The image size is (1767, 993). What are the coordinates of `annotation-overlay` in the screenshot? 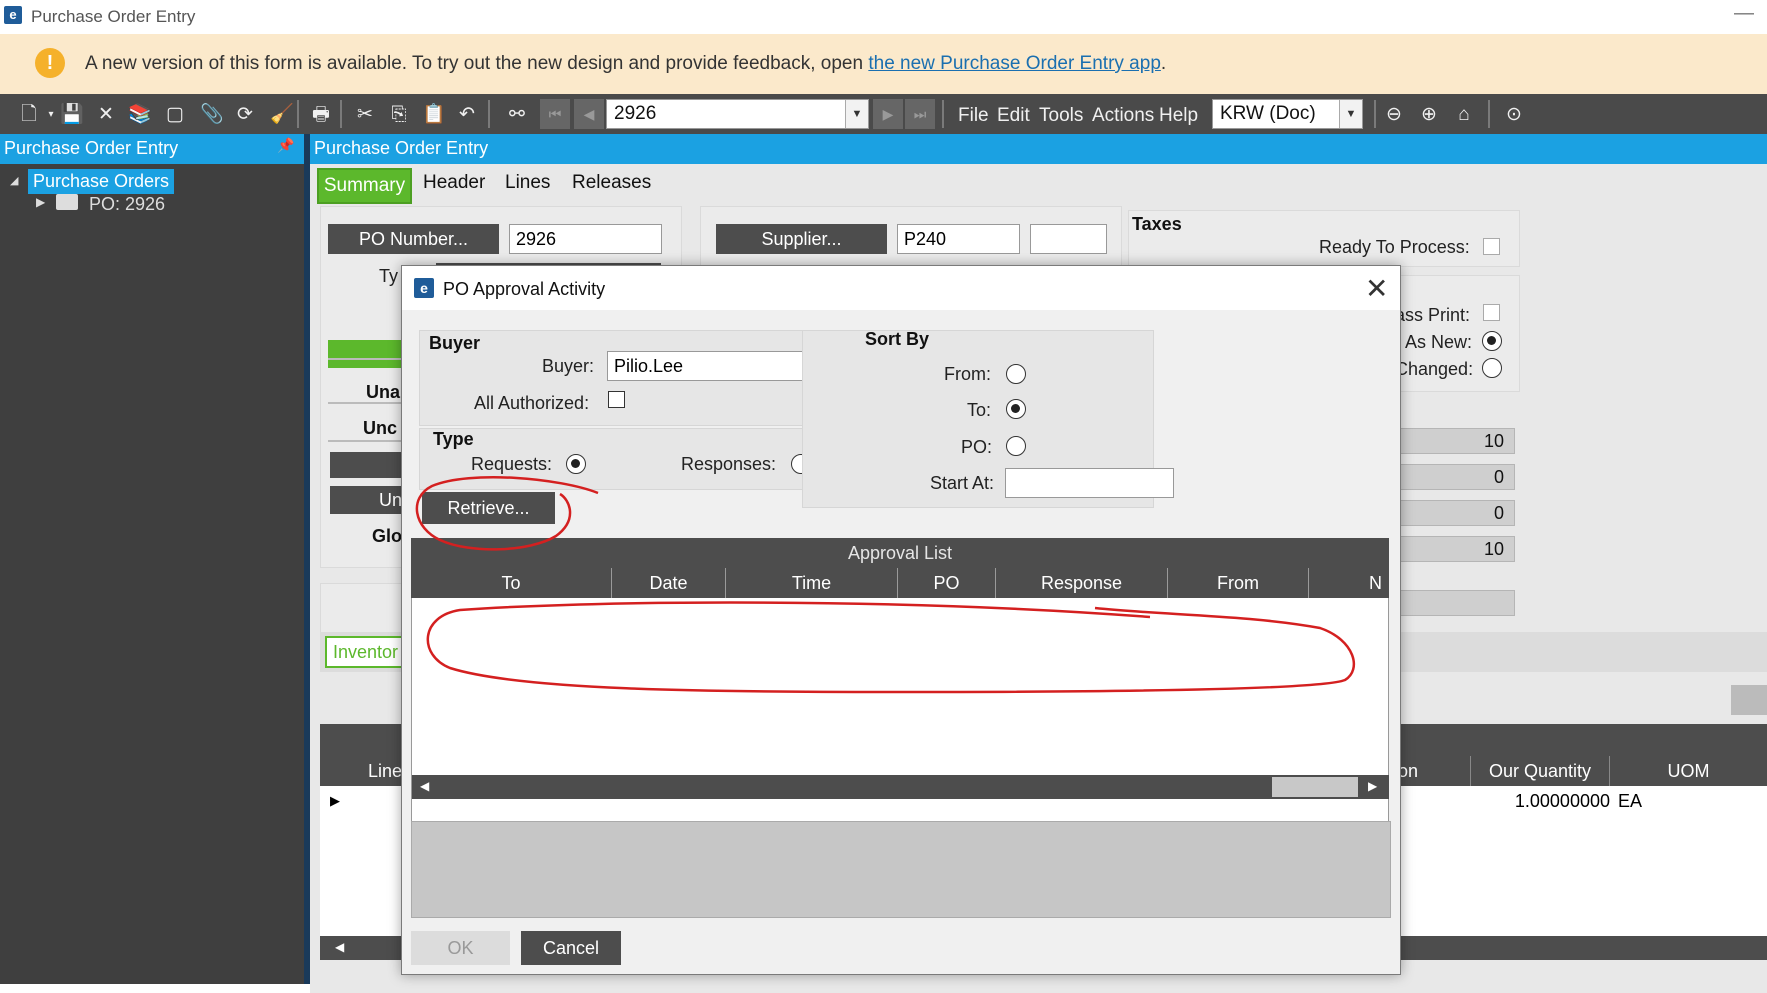 It's located at (885, 585).